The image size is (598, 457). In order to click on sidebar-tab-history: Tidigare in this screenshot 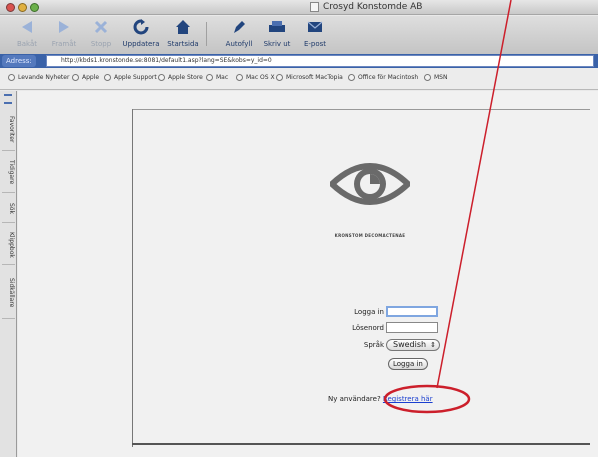, I will do `click(8, 173)`.